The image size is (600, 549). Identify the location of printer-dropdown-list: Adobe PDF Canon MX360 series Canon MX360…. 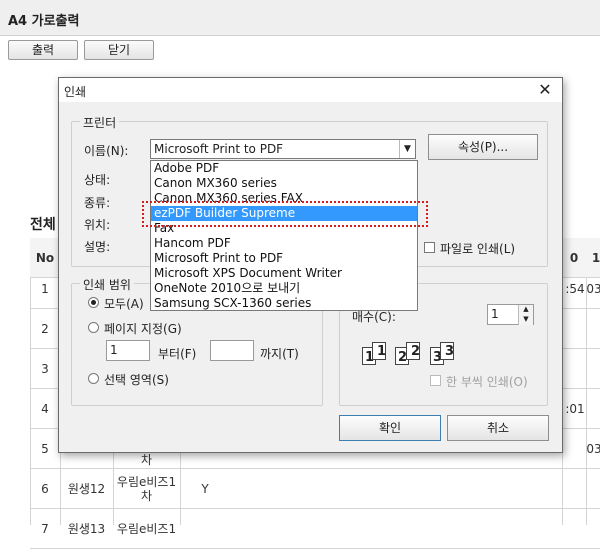
(284, 235).